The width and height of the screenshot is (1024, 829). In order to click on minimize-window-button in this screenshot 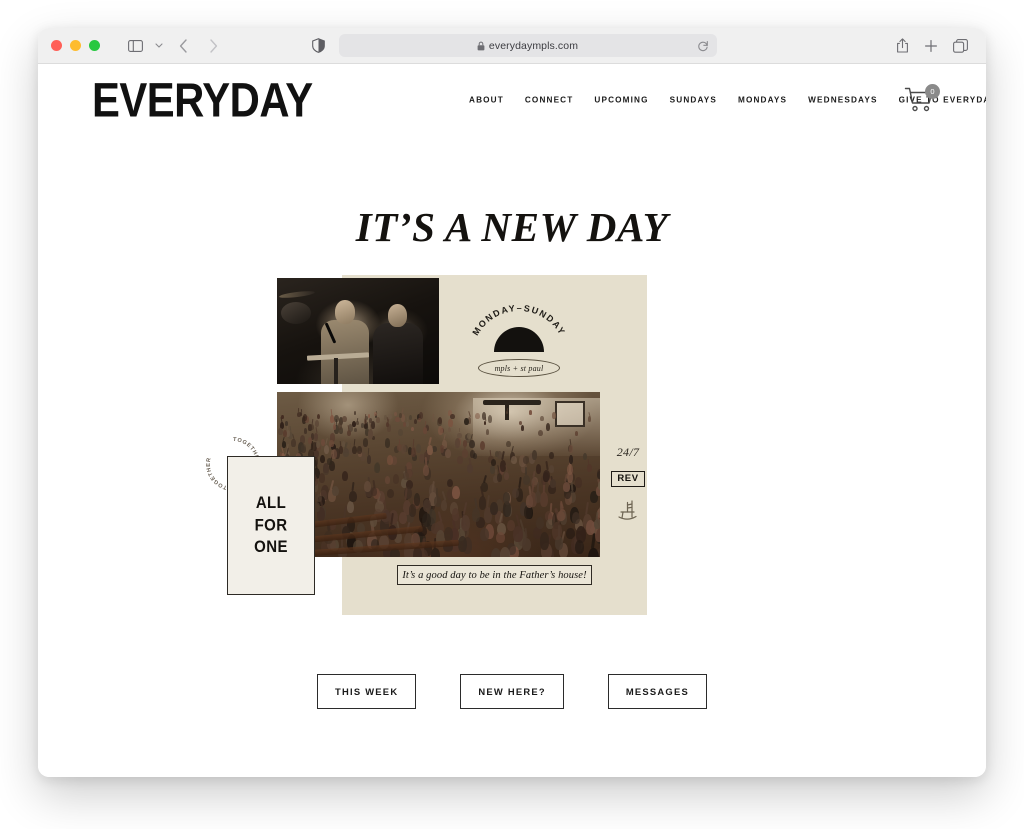, I will do `click(75, 45)`.